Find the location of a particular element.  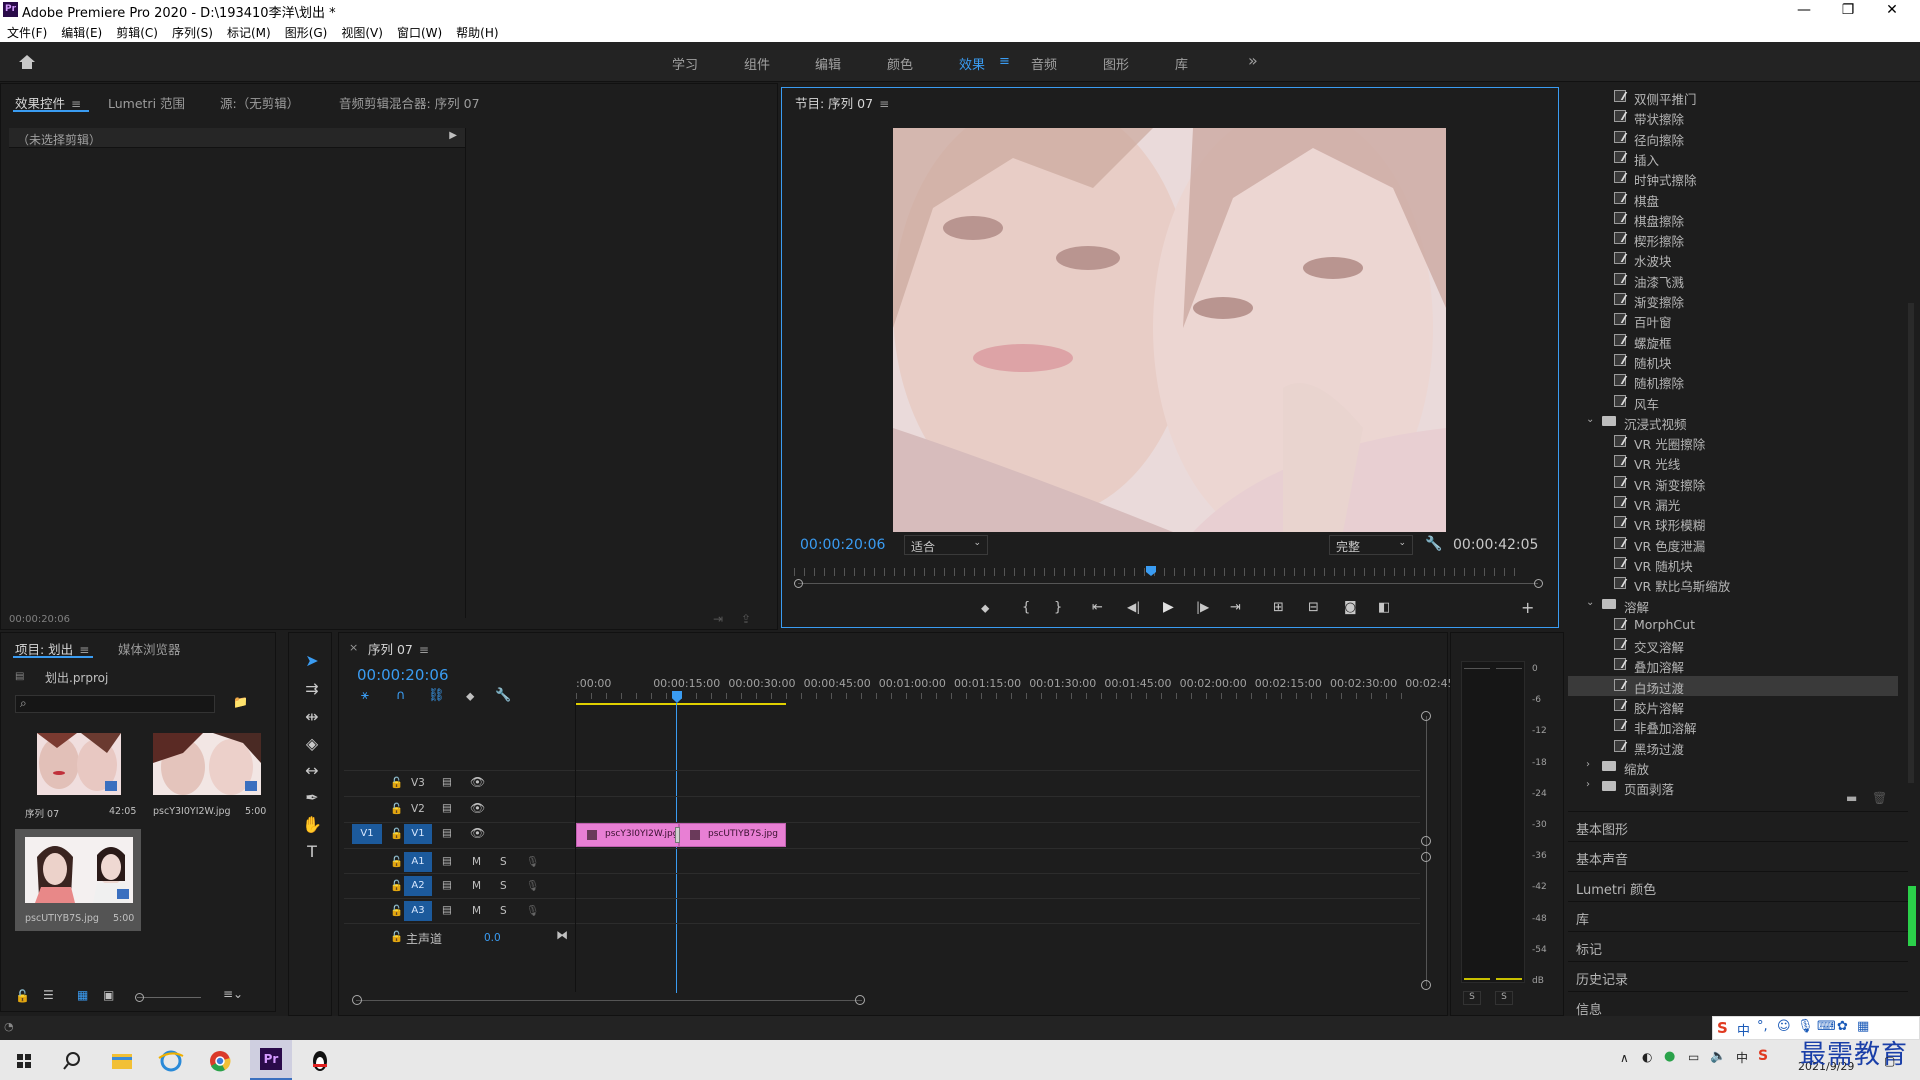

h-scrollbar-handle-right is located at coordinates (860, 1000).